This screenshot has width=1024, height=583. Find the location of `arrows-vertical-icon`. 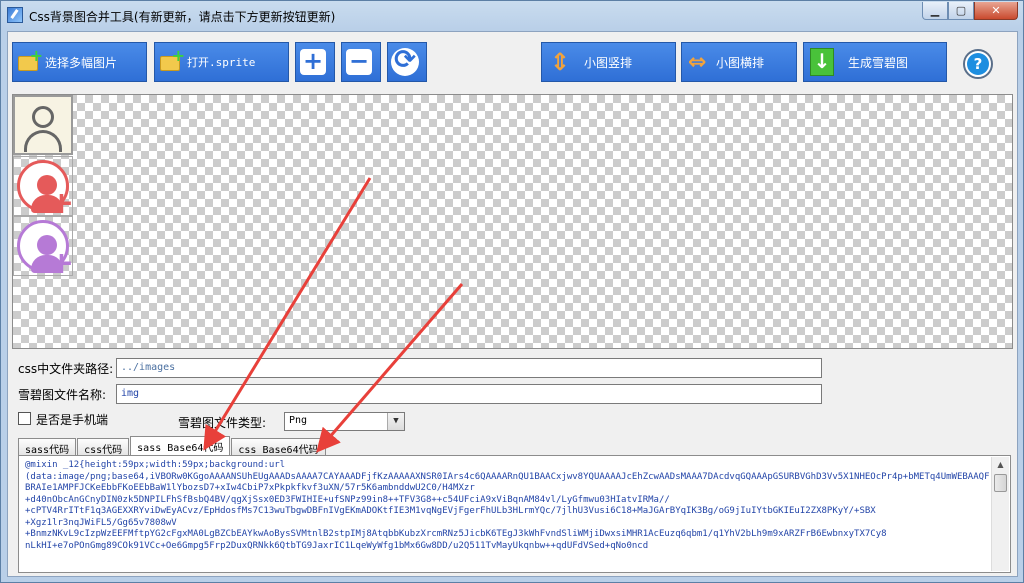

arrows-vertical-icon is located at coordinates (560, 62).